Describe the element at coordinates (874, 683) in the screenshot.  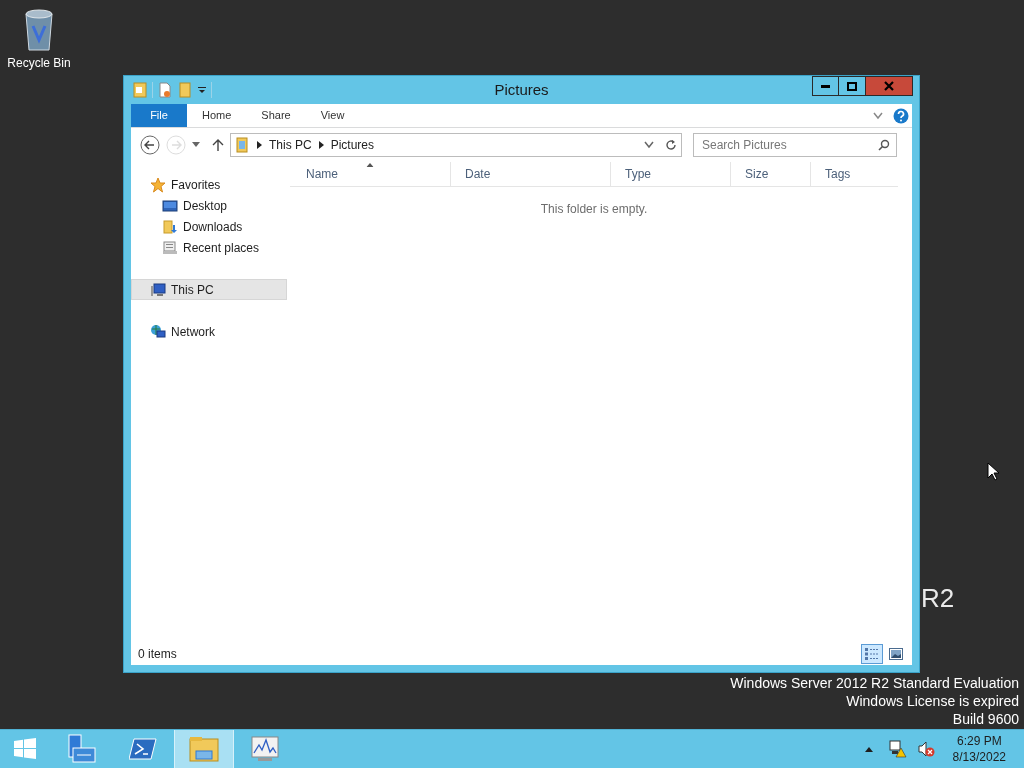
I see `watermark-text: Windows Server 2012 R2 Standard Evaluation` at that location.